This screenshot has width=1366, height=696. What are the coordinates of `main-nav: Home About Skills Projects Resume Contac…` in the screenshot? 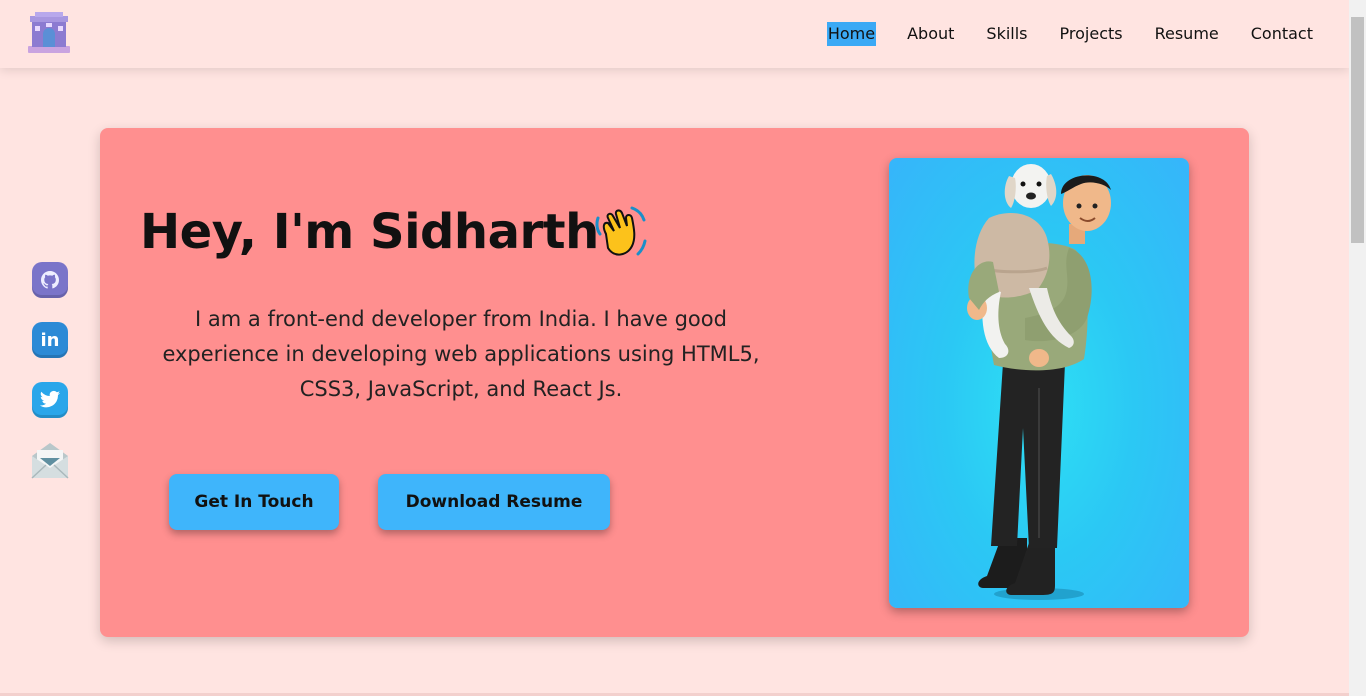 It's located at (1070, 34).